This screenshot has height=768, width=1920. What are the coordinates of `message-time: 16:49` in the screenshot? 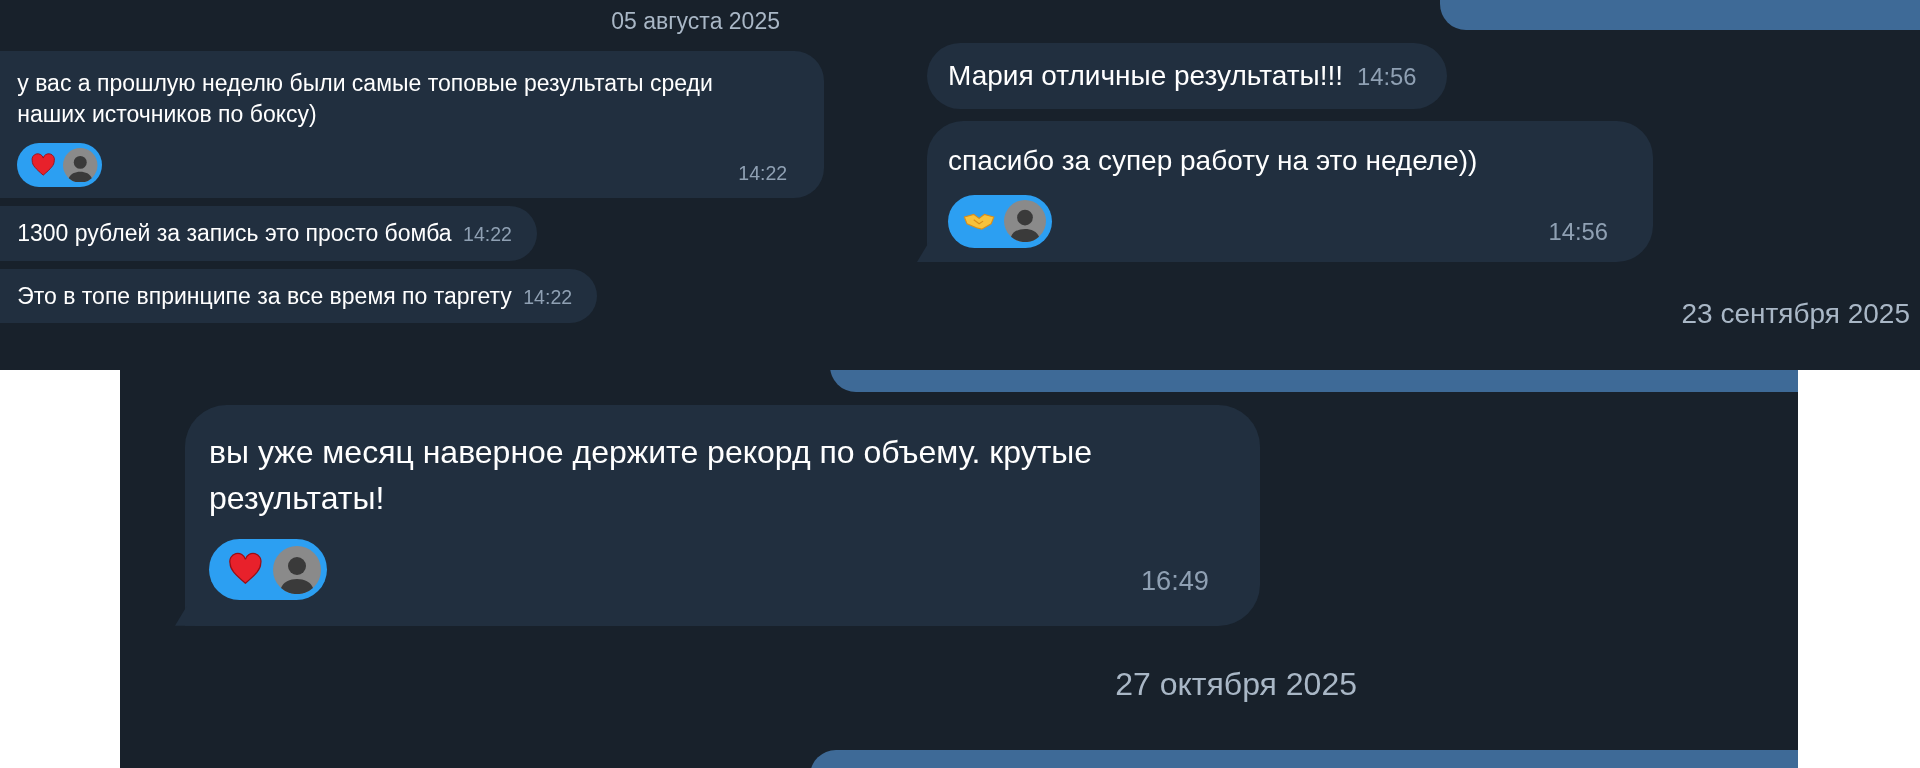 It's located at (1174, 580).